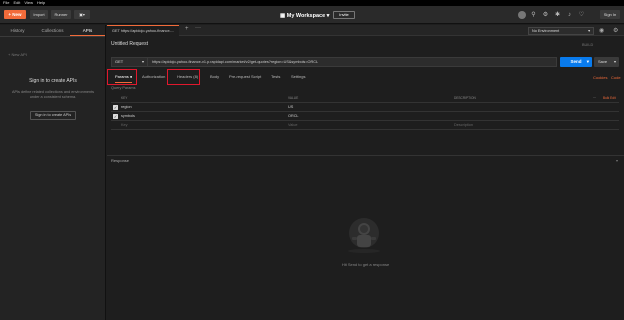  I want to click on satellite-icon: ⚲, so click(533, 15).